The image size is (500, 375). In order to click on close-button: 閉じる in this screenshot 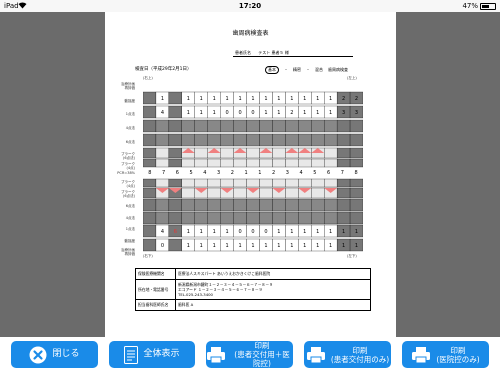, I will do `click(54, 354)`.